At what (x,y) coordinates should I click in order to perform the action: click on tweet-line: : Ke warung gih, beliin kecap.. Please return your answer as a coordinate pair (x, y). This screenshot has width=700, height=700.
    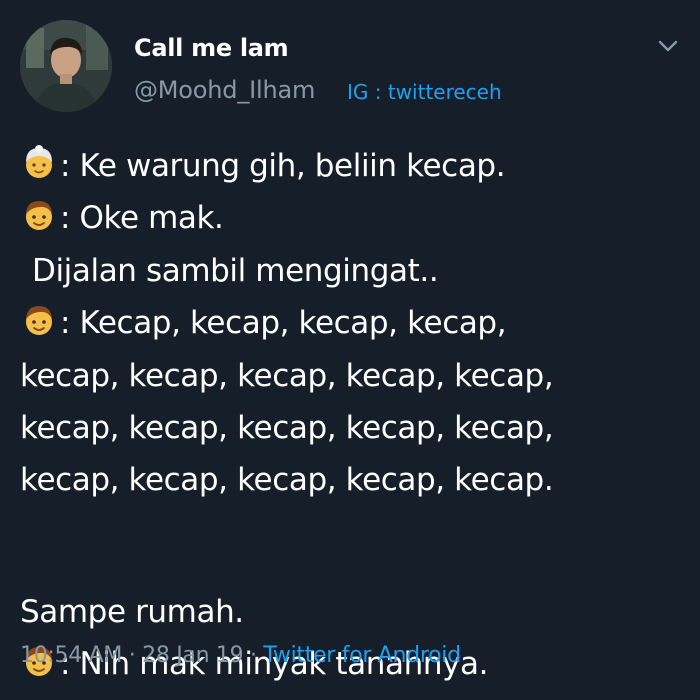
    Looking at the image, I should click on (350, 166).